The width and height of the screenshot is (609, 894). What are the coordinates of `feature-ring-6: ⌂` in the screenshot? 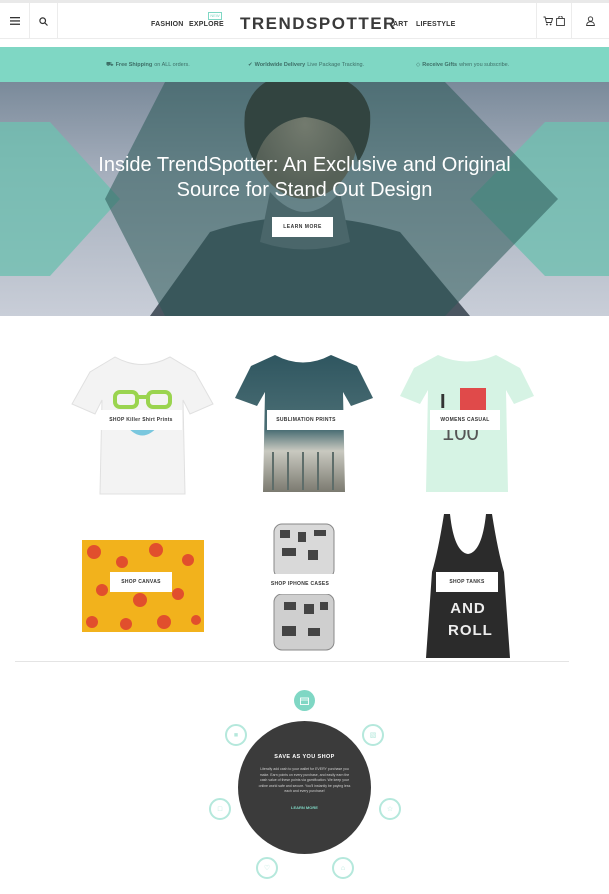 It's located at (343, 868).